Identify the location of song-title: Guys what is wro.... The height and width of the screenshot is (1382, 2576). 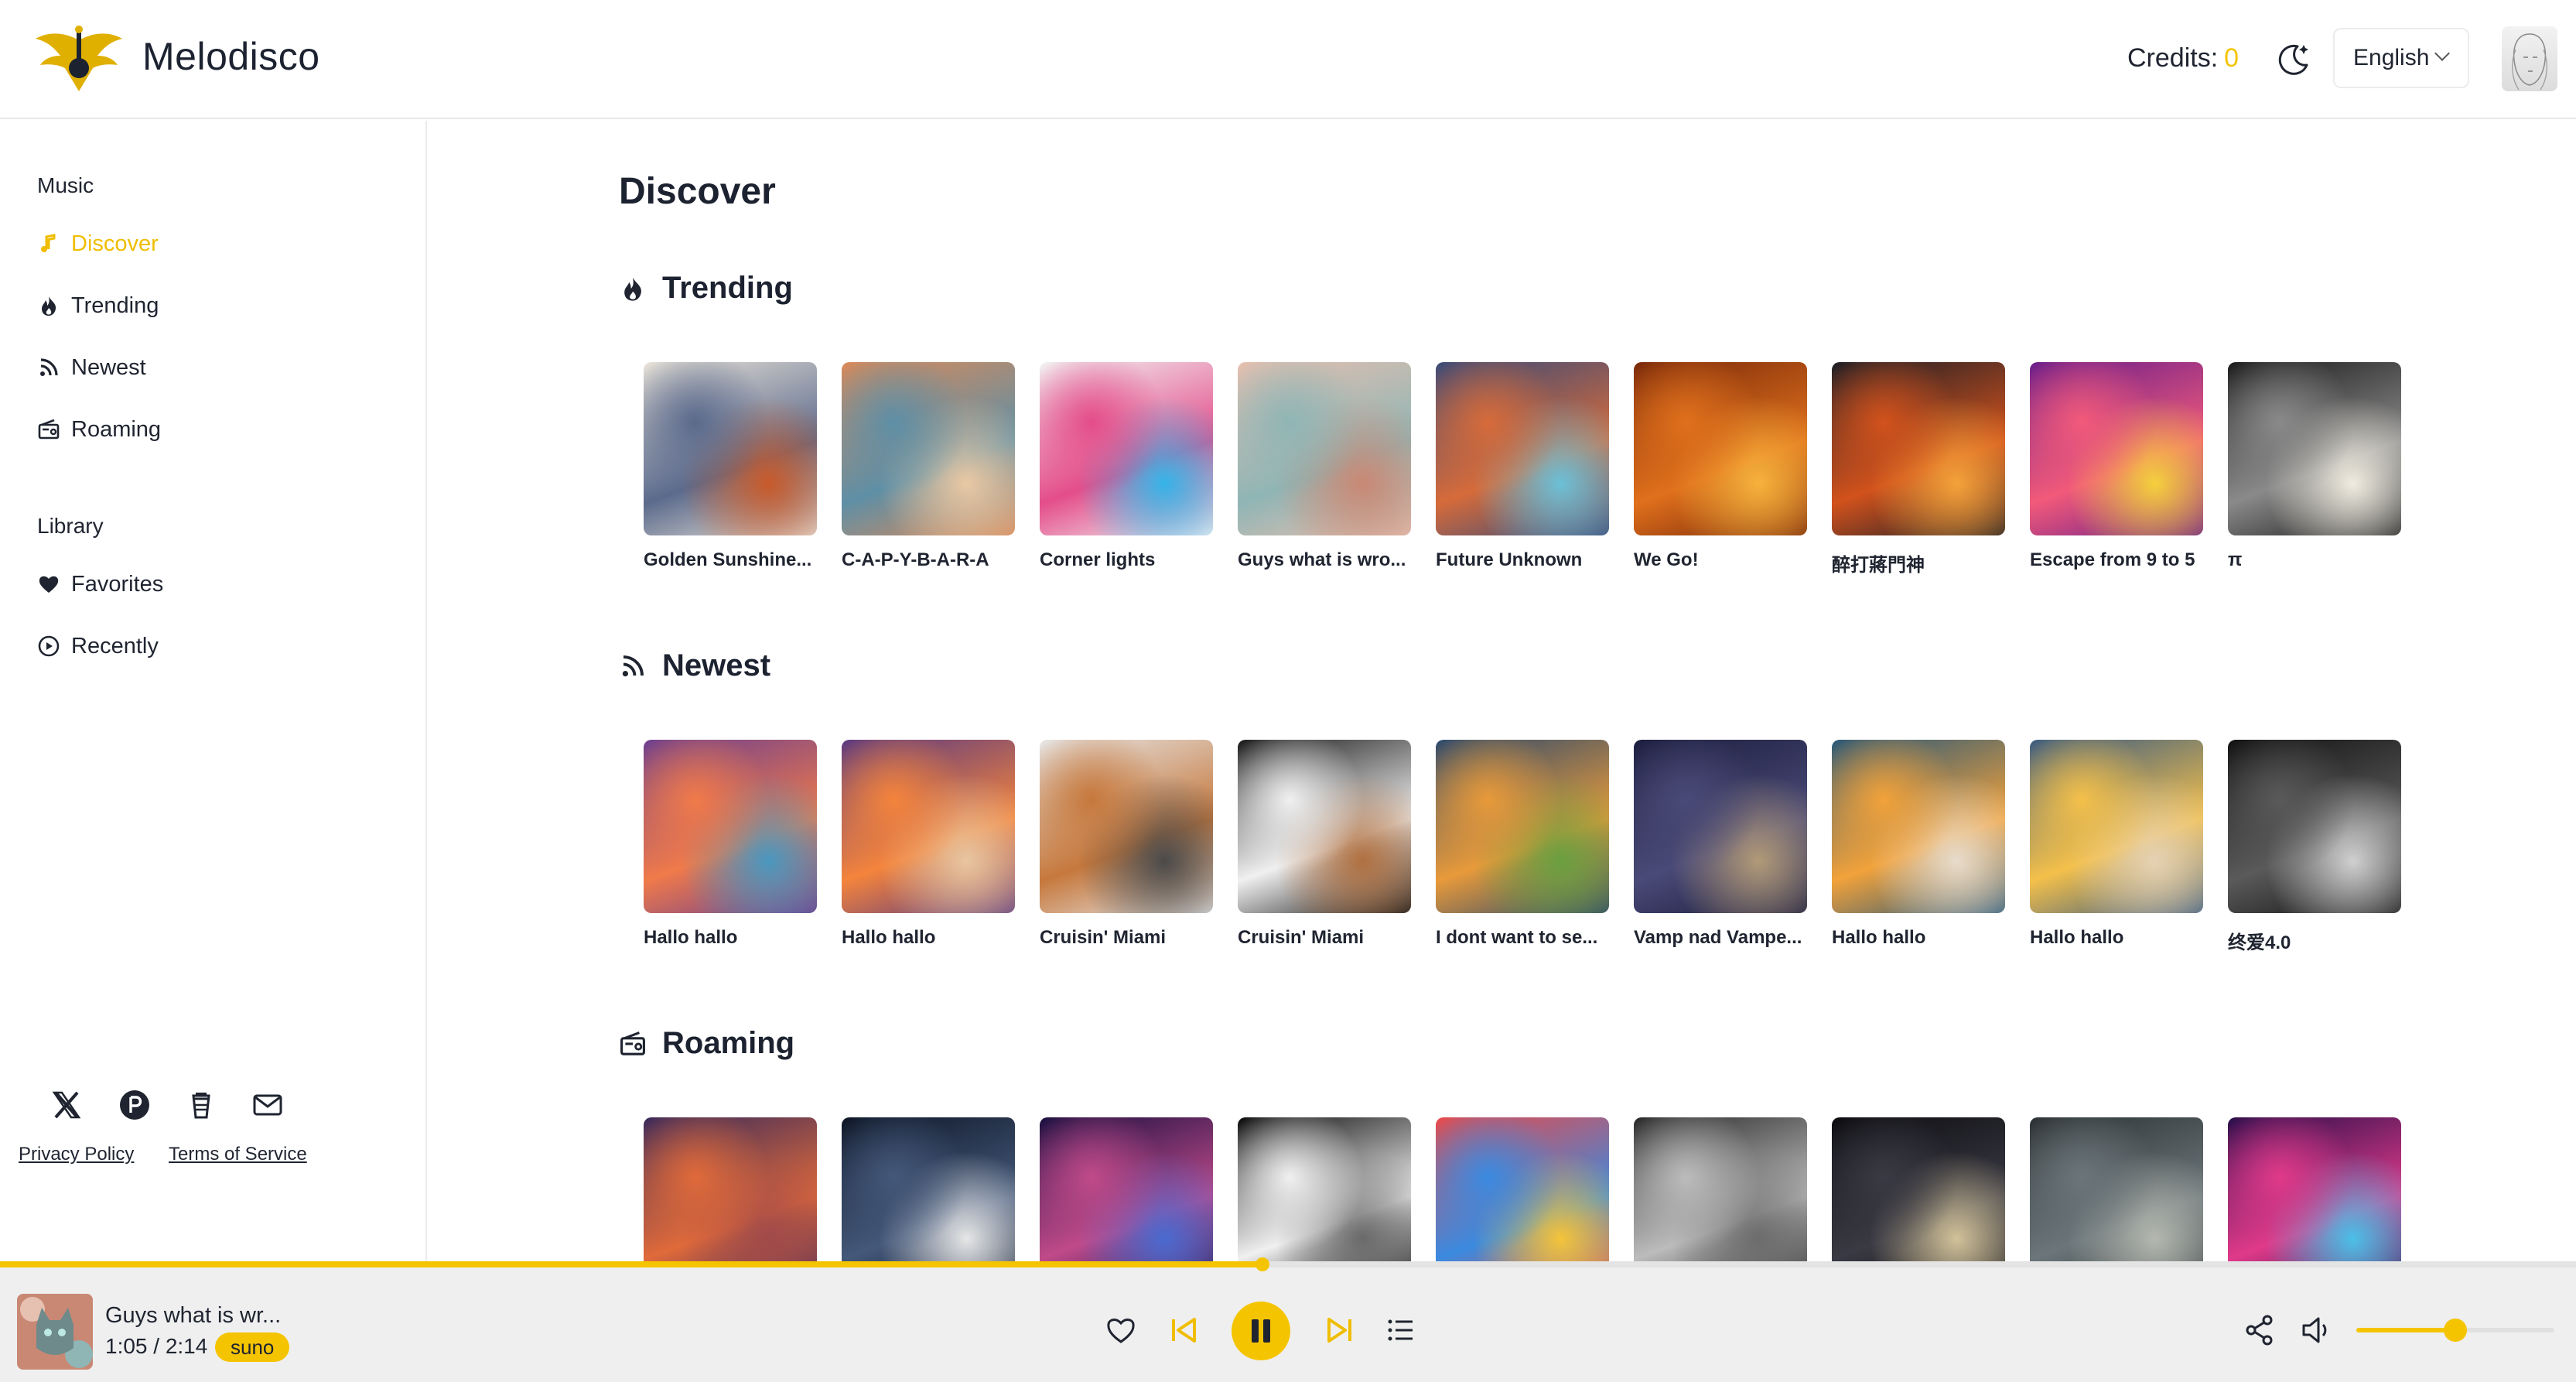
(1324, 560).